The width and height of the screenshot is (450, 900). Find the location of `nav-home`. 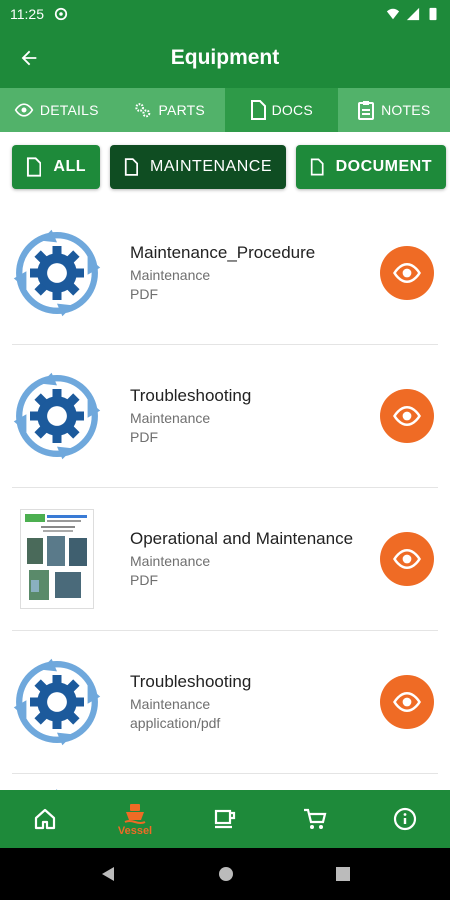

nav-home is located at coordinates (45, 819).